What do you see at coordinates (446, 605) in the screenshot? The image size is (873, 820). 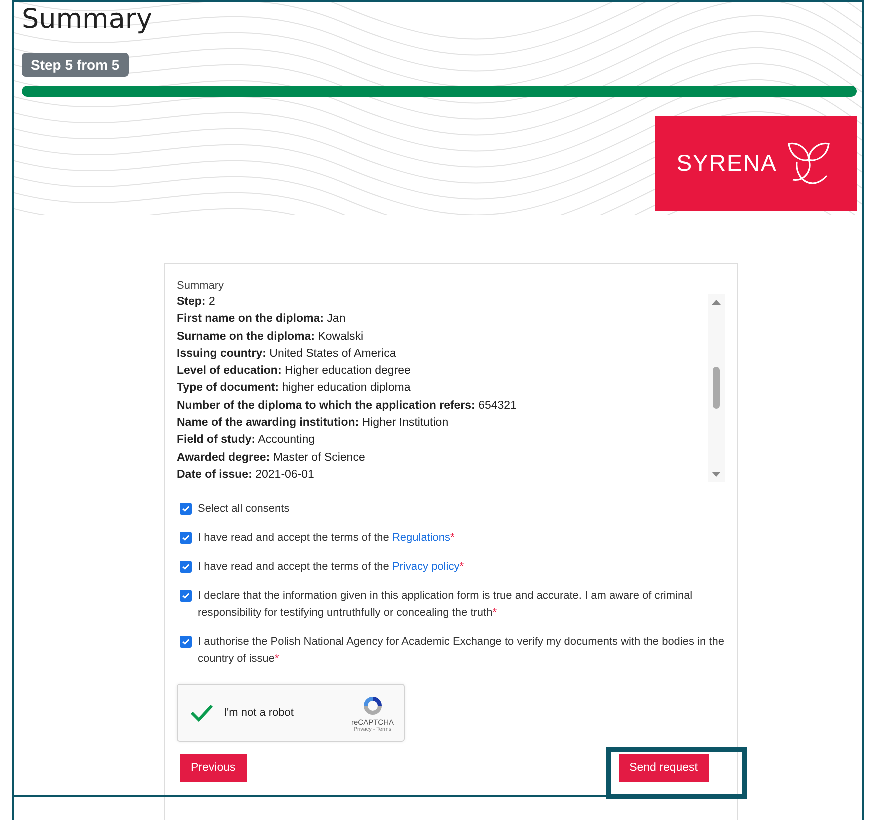 I see `consent-text: I declare that the information given in this application form is true and accurate. I am aware of criminal responsibility for testifying untruthfully or concealing the truth*` at bounding box center [446, 605].